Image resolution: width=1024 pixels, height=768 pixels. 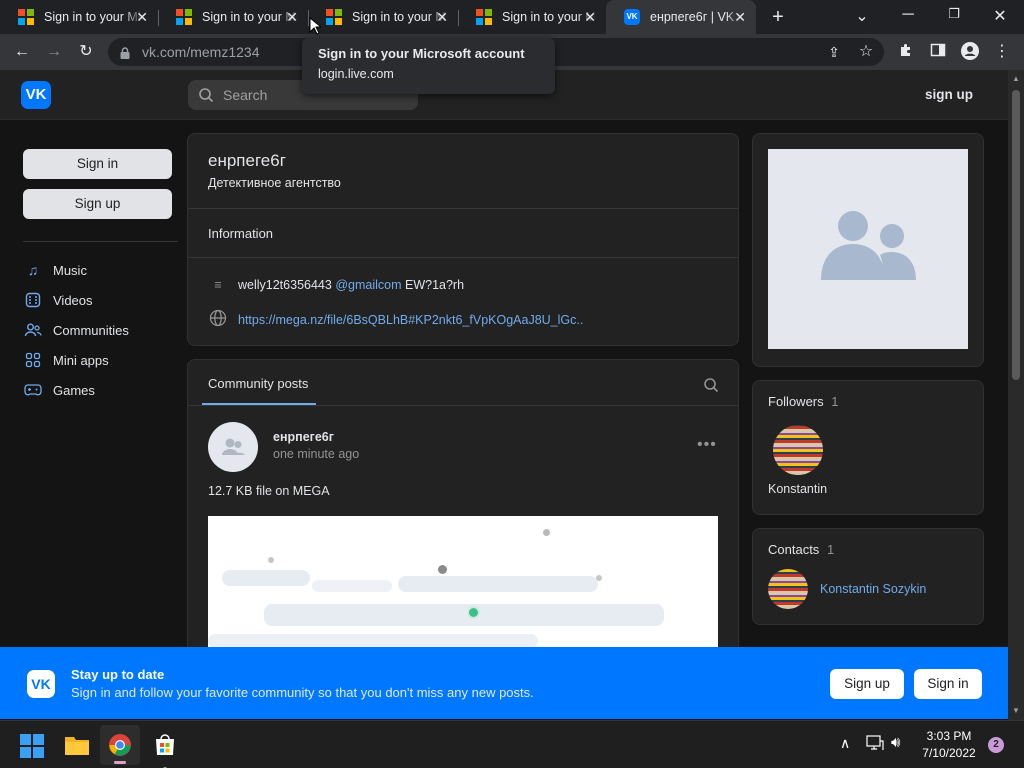 I want to click on banner-sign-up-button: Sign up, so click(x=867, y=684).